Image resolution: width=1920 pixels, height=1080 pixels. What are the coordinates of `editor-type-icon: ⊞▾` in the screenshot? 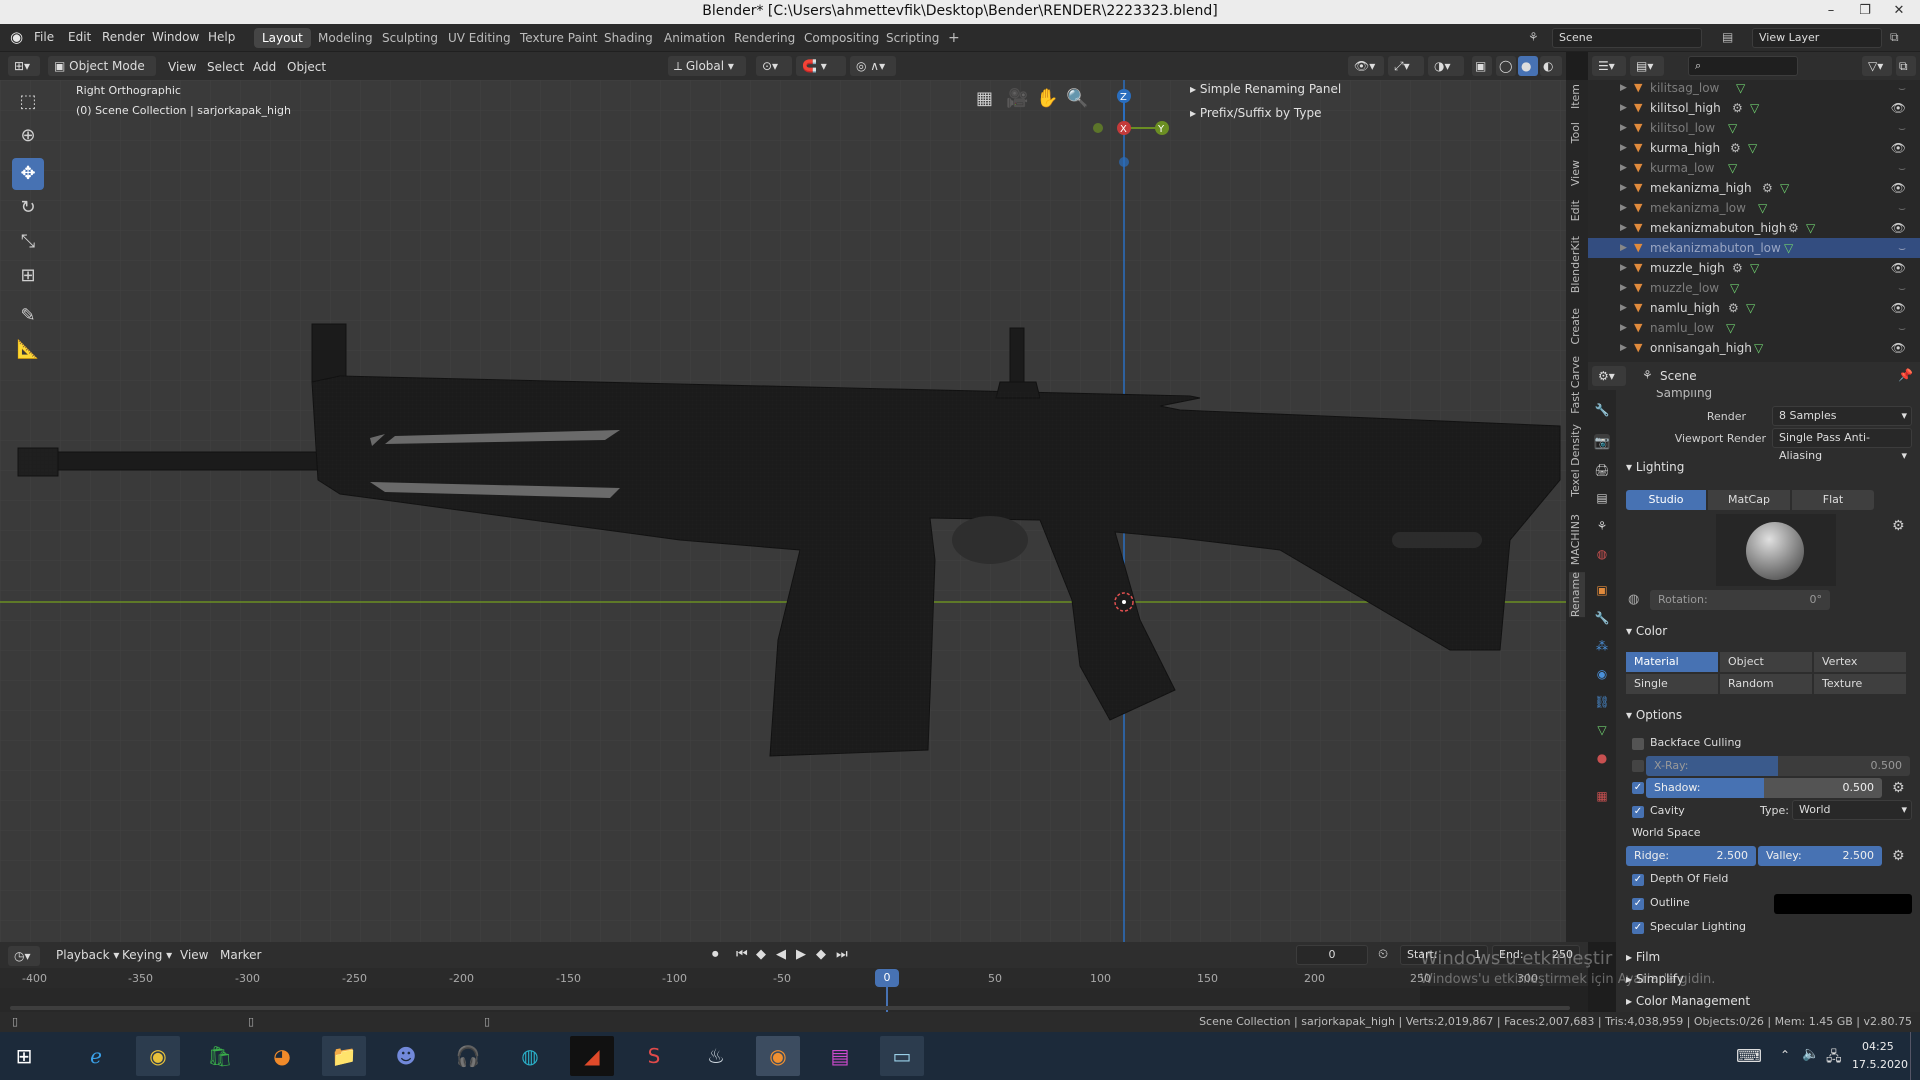 It's located at (24, 66).